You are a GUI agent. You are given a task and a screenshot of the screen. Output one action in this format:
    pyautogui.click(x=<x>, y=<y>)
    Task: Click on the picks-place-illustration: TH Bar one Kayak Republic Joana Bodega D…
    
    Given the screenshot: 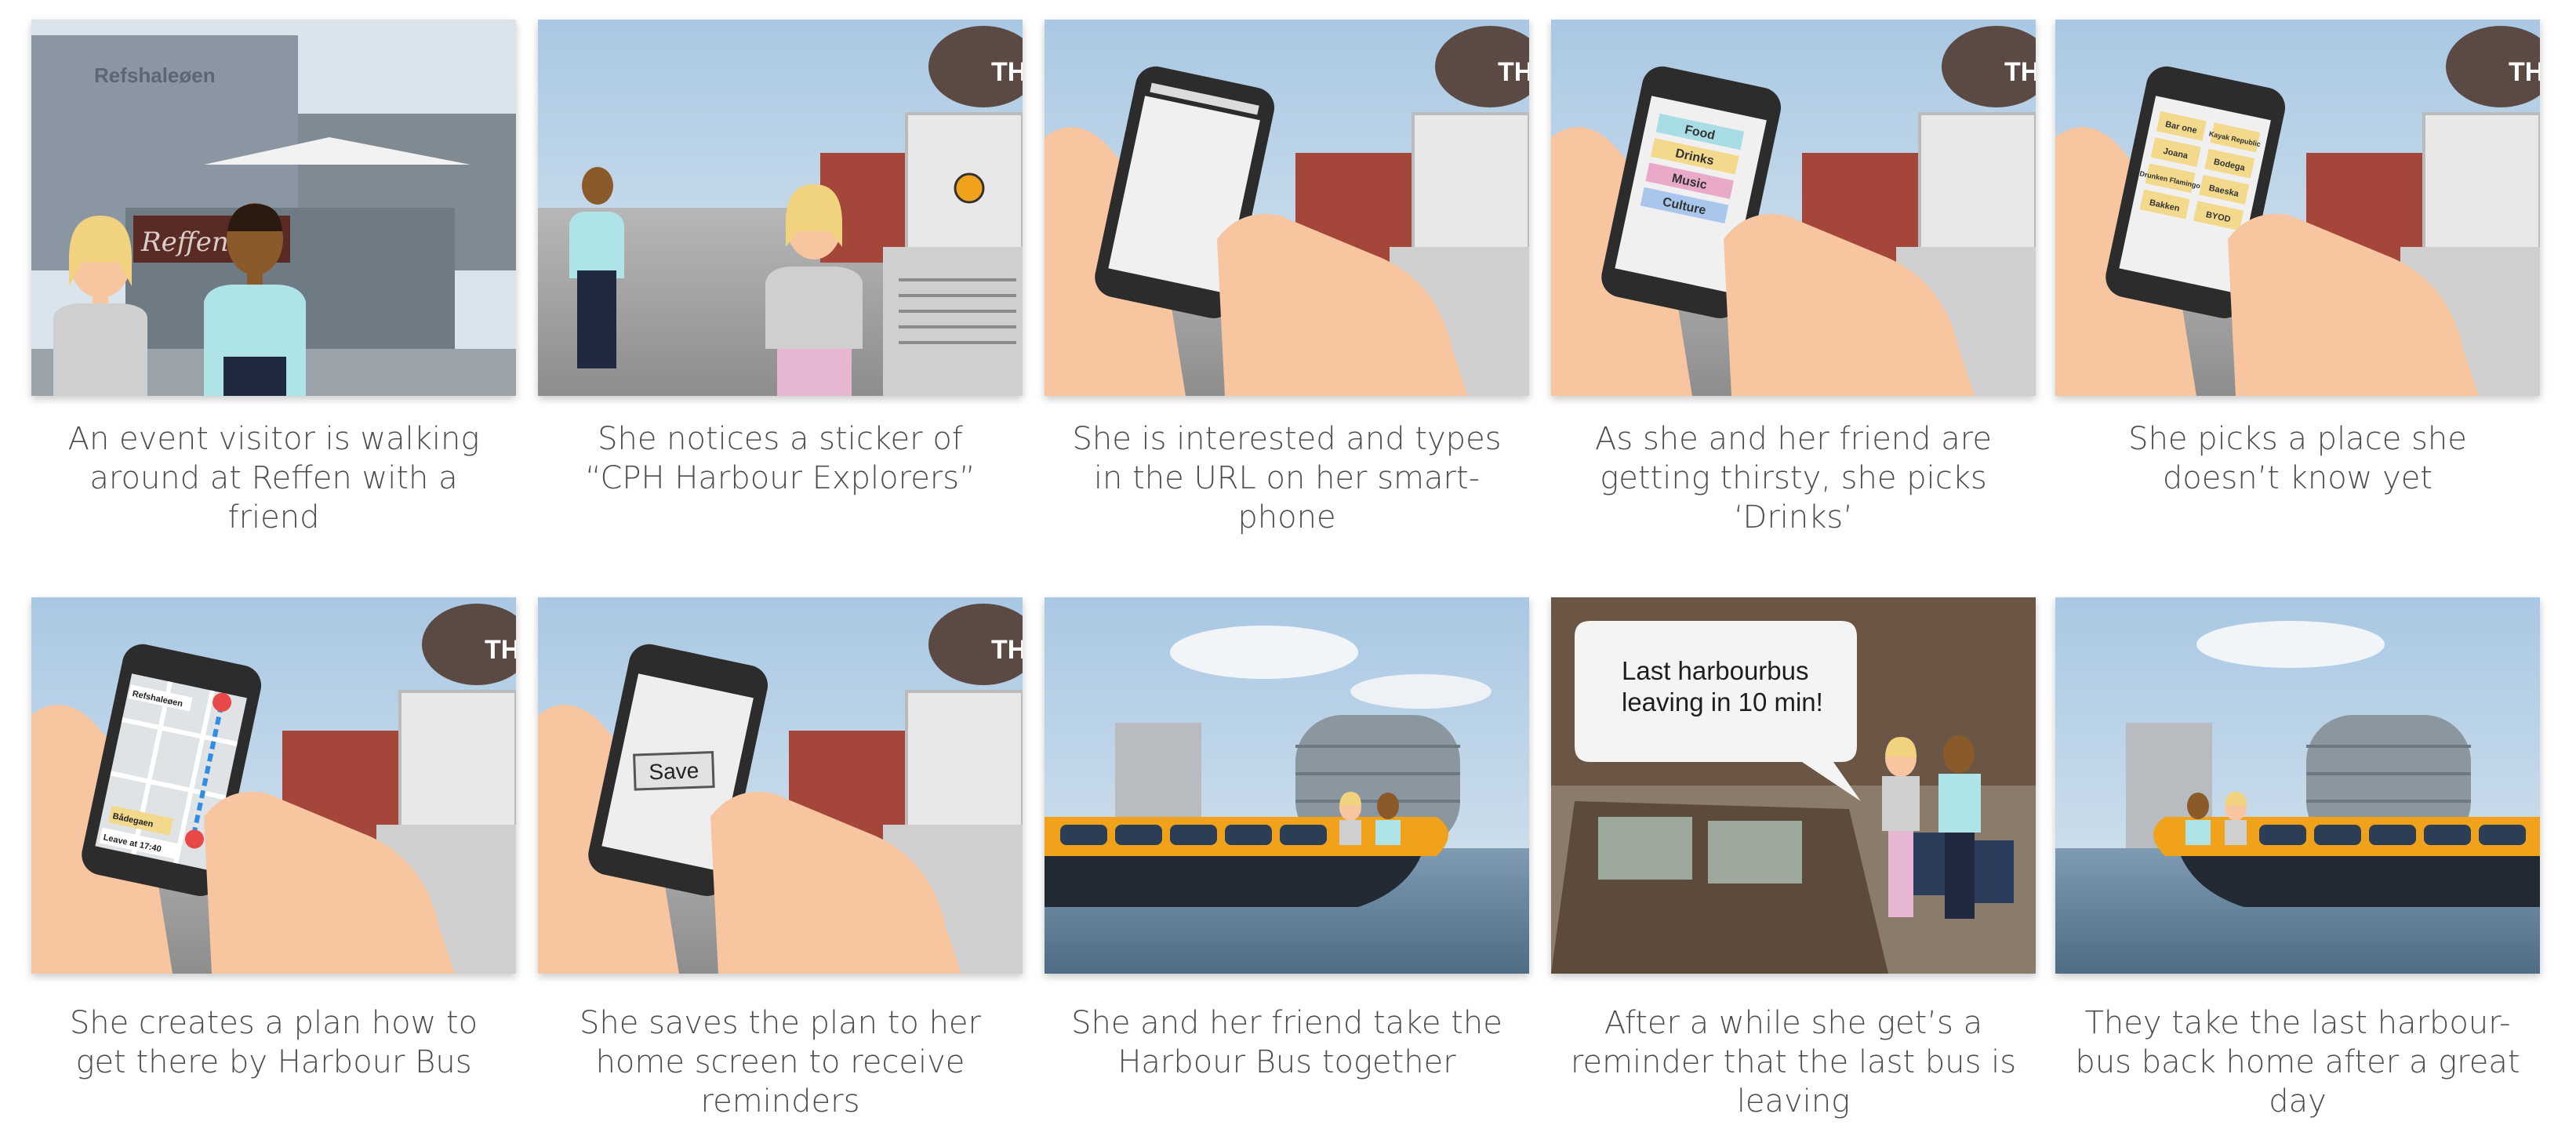 What is the action you would take?
    pyautogui.click(x=2297, y=208)
    